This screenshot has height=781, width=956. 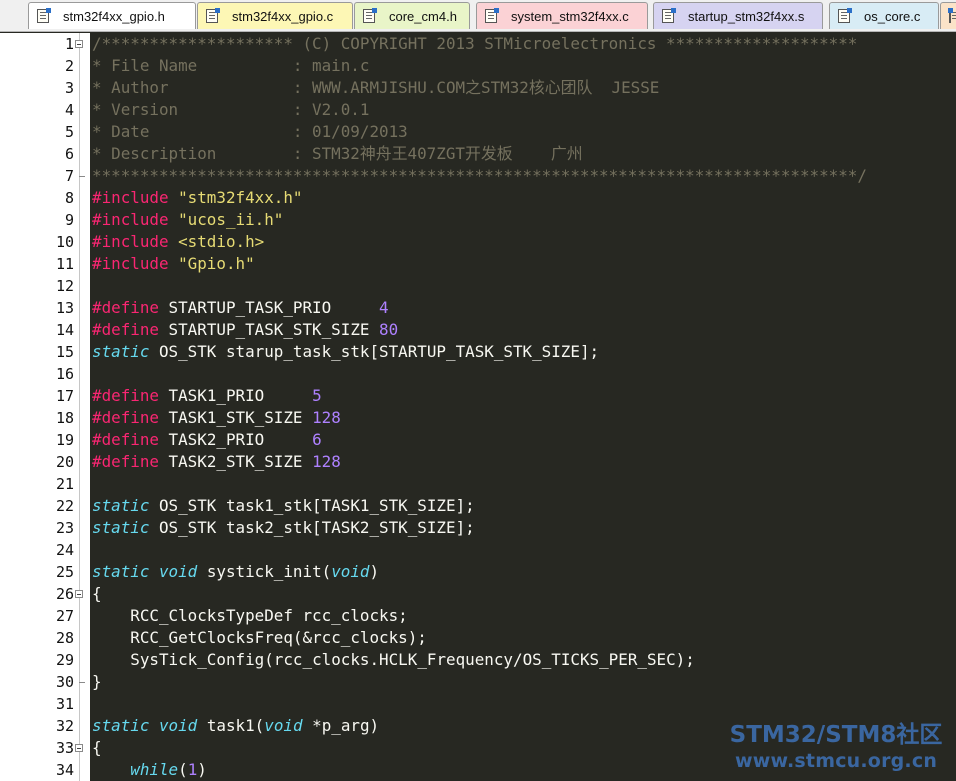 I want to click on tab-2: stm32f4xx_gpio.c, so click(x=275, y=15).